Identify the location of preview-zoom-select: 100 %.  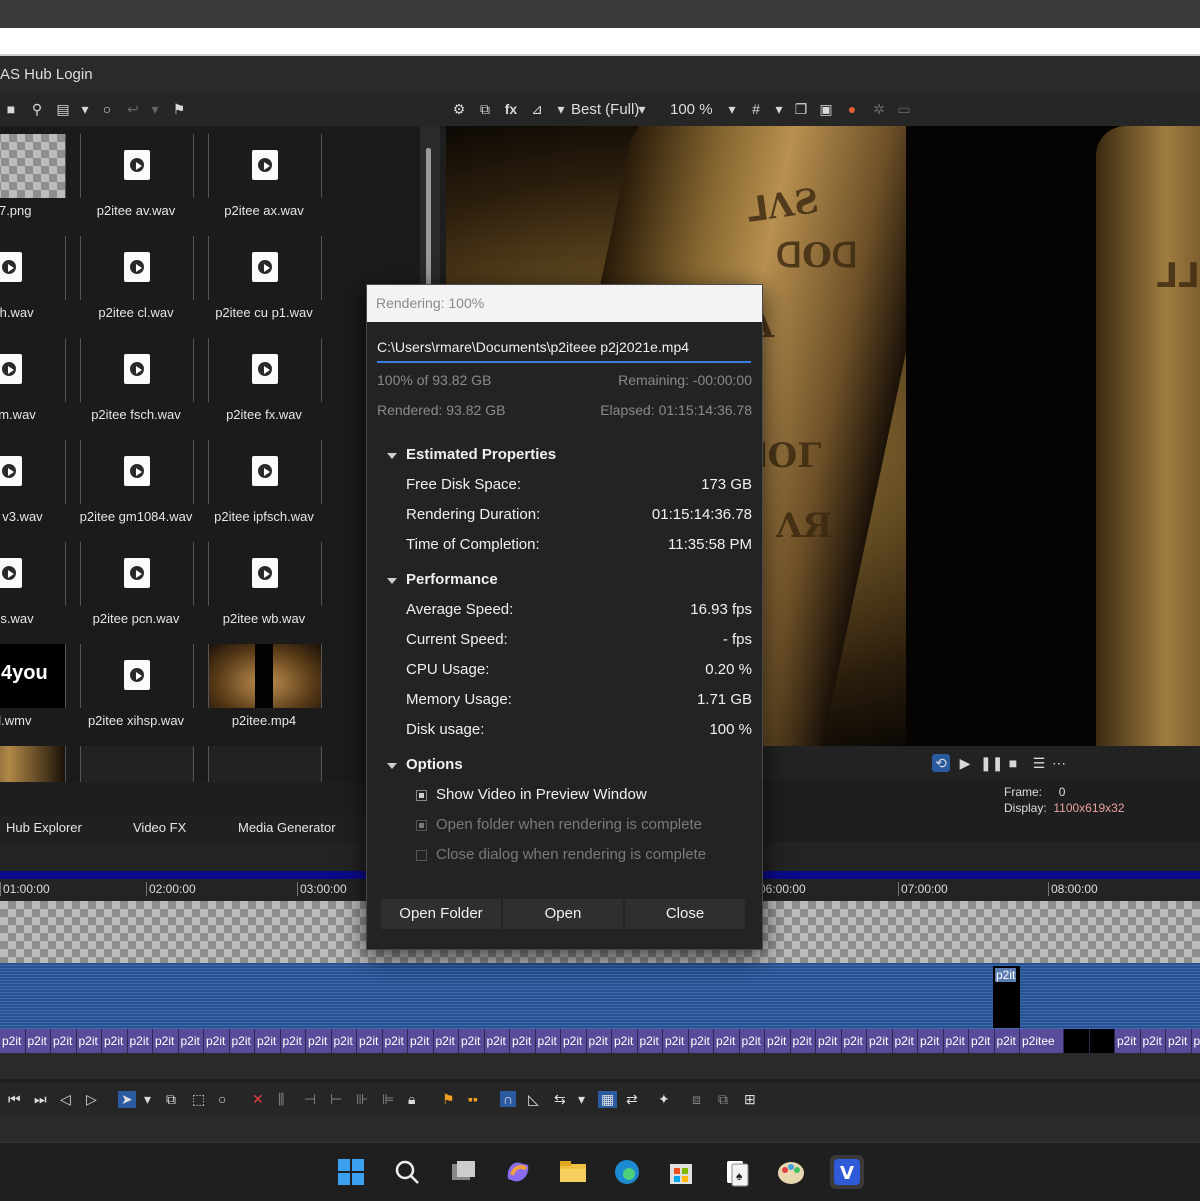
(691, 109).